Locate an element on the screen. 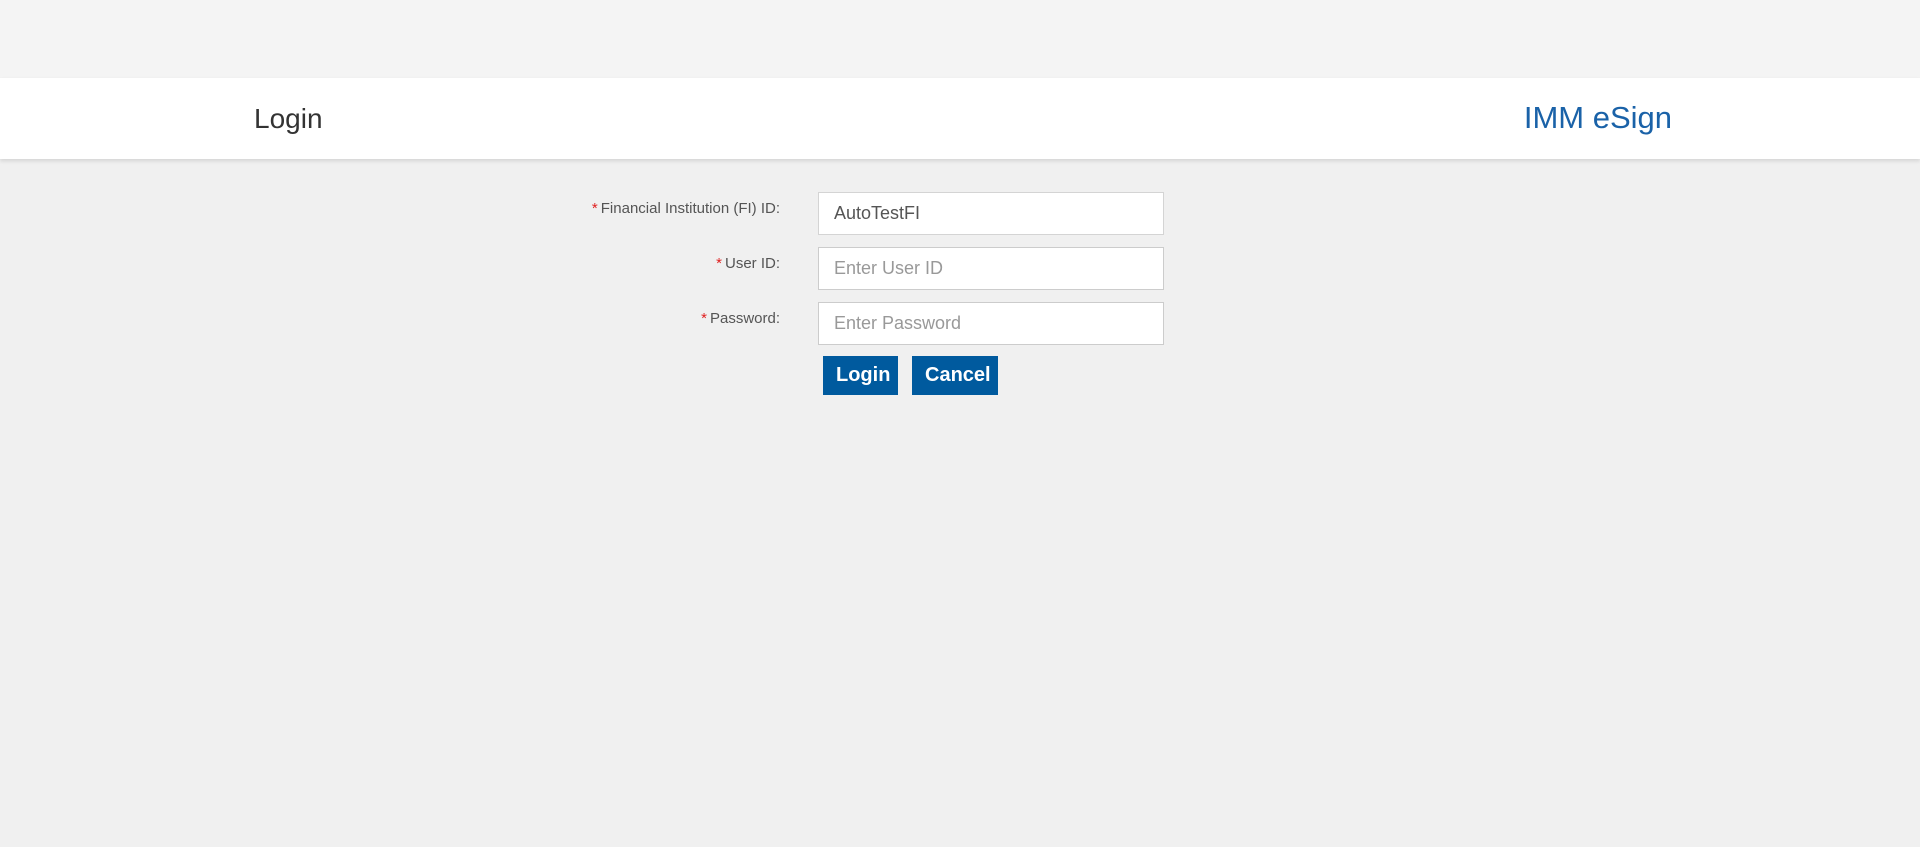  fi-id-input is located at coordinates (991, 213).